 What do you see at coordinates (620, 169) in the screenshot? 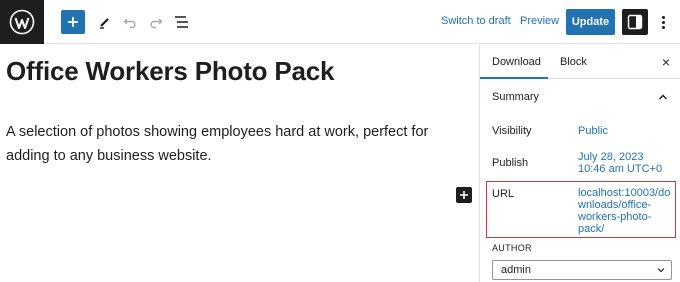
I see `publish-time-line: 10:46 am UTC+0` at bounding box center [620, 169].